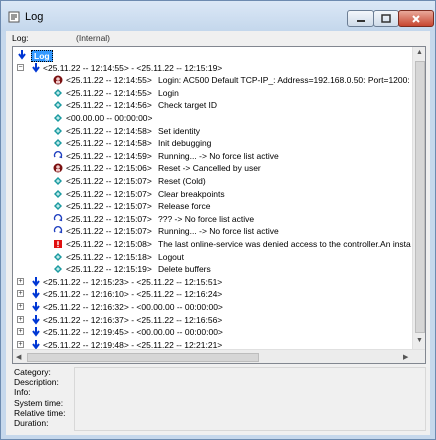 This screenshot has height=440, width=436. Describe the element at coordinates (184, 269) in the screenshot. I see `entry-message: Delete buffers` at that location.